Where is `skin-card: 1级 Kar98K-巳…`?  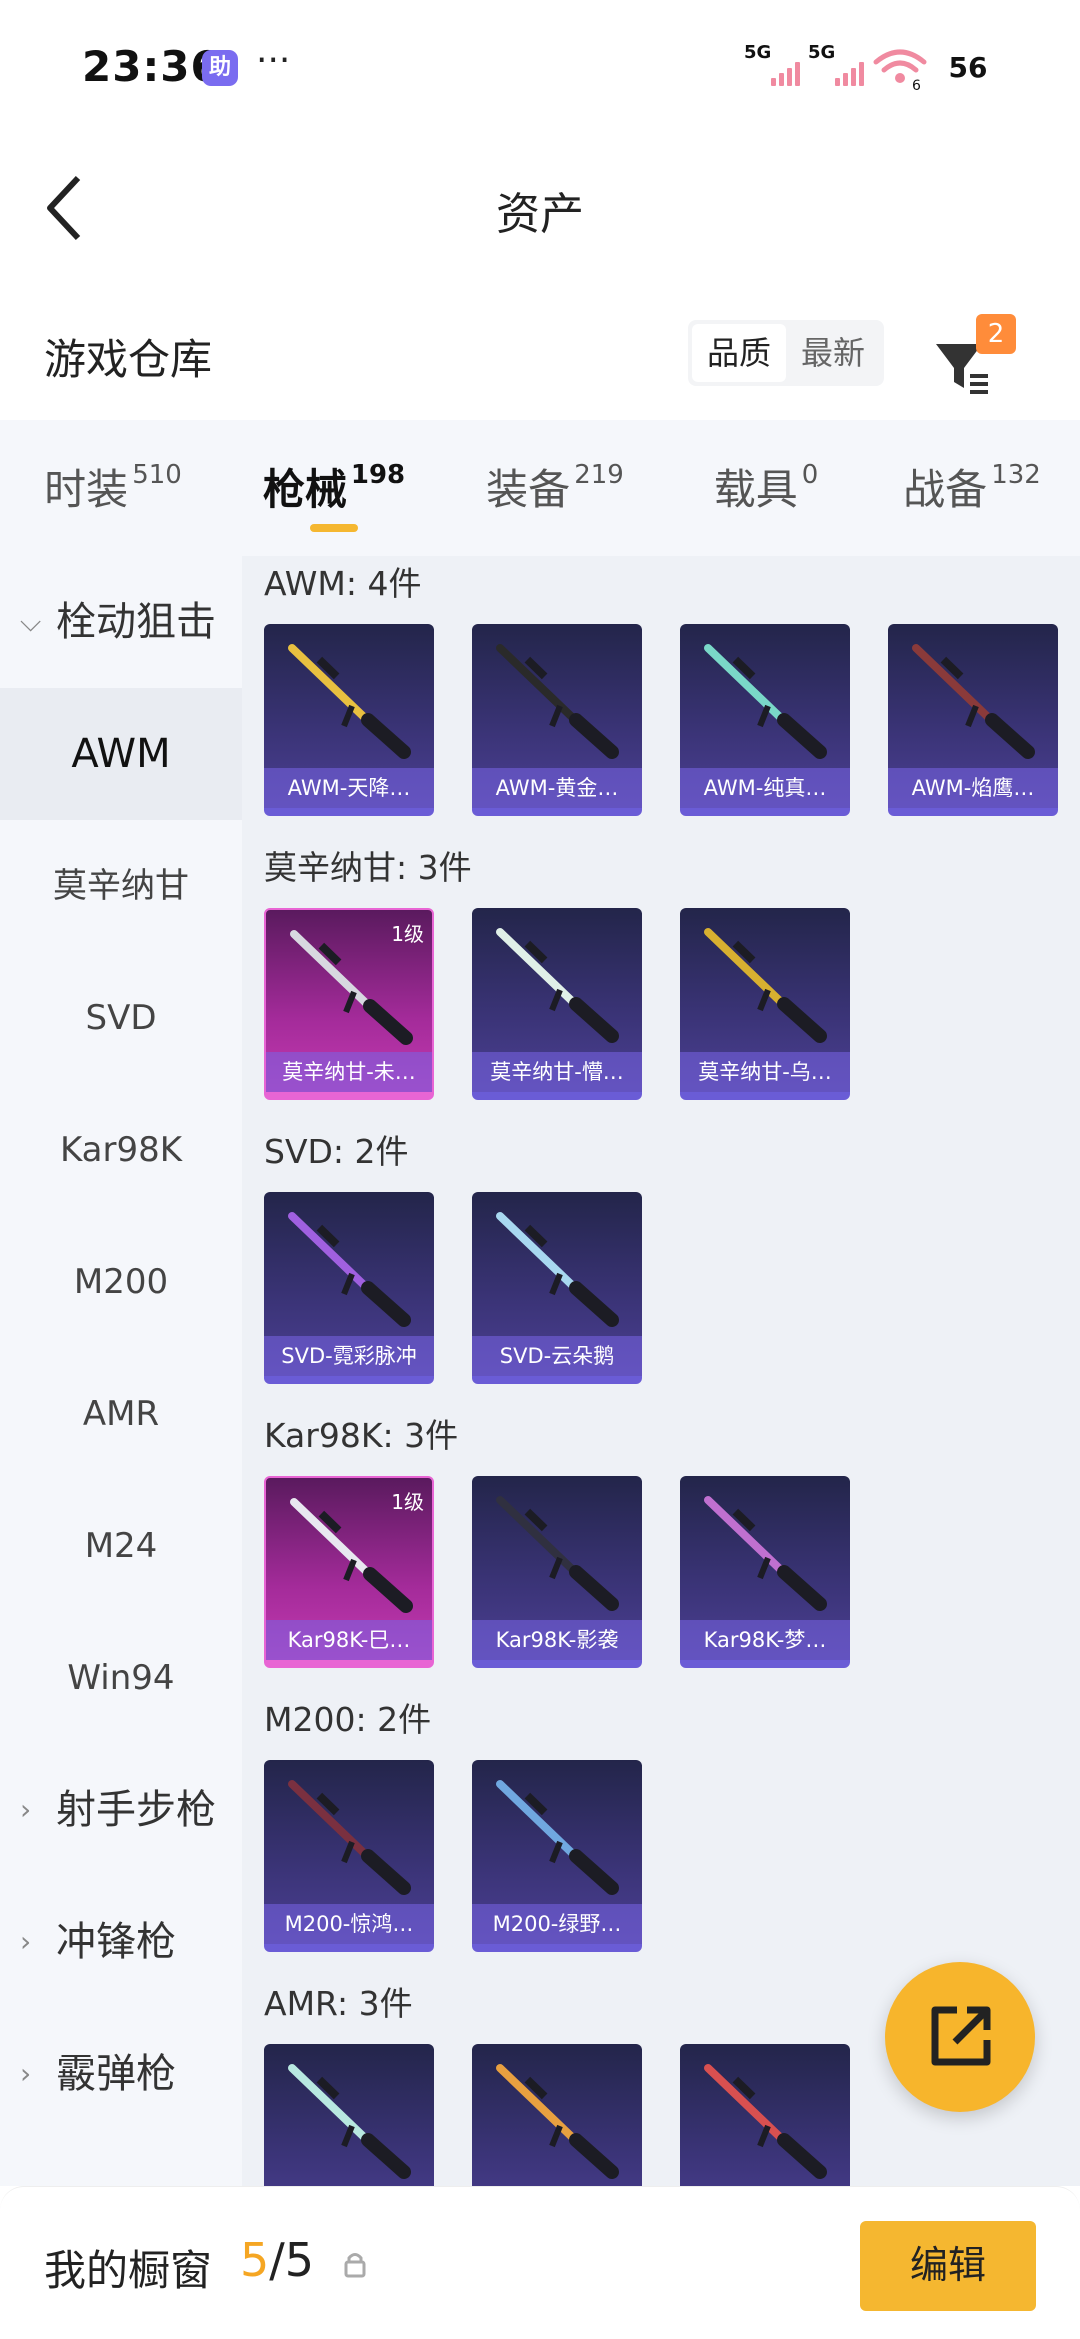 skin-card: 1级 Kar98K-巳… is located at coordinates (349, 1572).